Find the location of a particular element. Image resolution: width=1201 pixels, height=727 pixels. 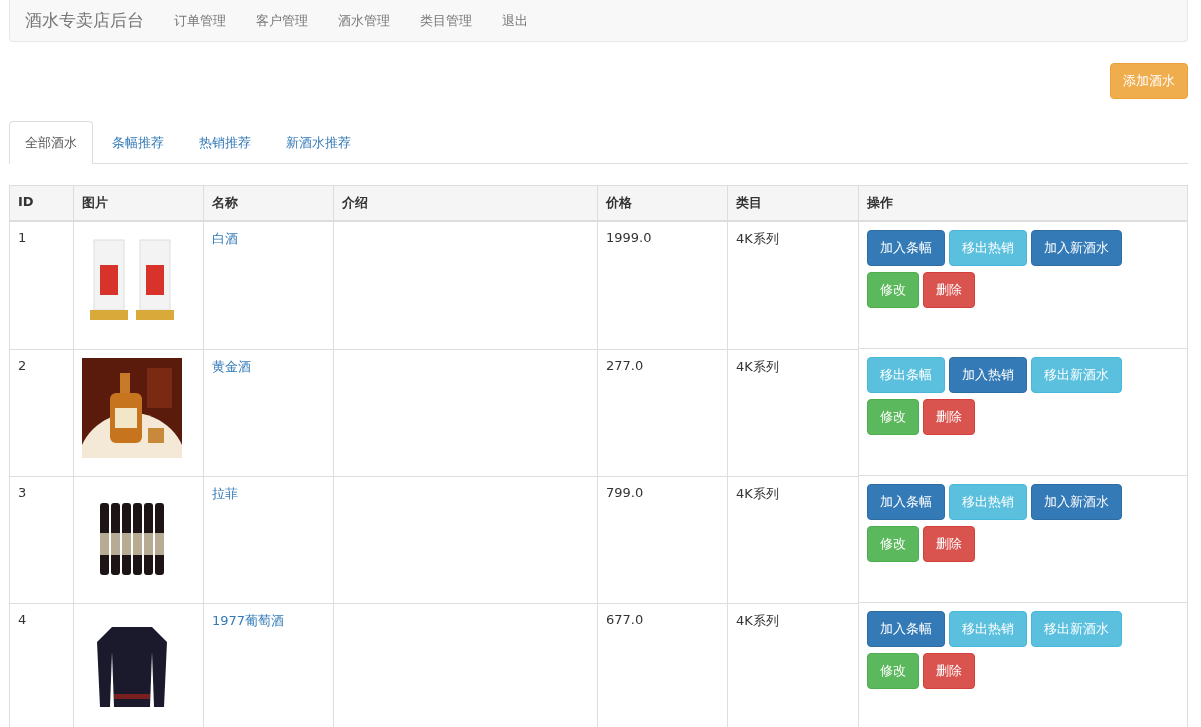

column-header: 类目 is located at coordinates (749, 202).